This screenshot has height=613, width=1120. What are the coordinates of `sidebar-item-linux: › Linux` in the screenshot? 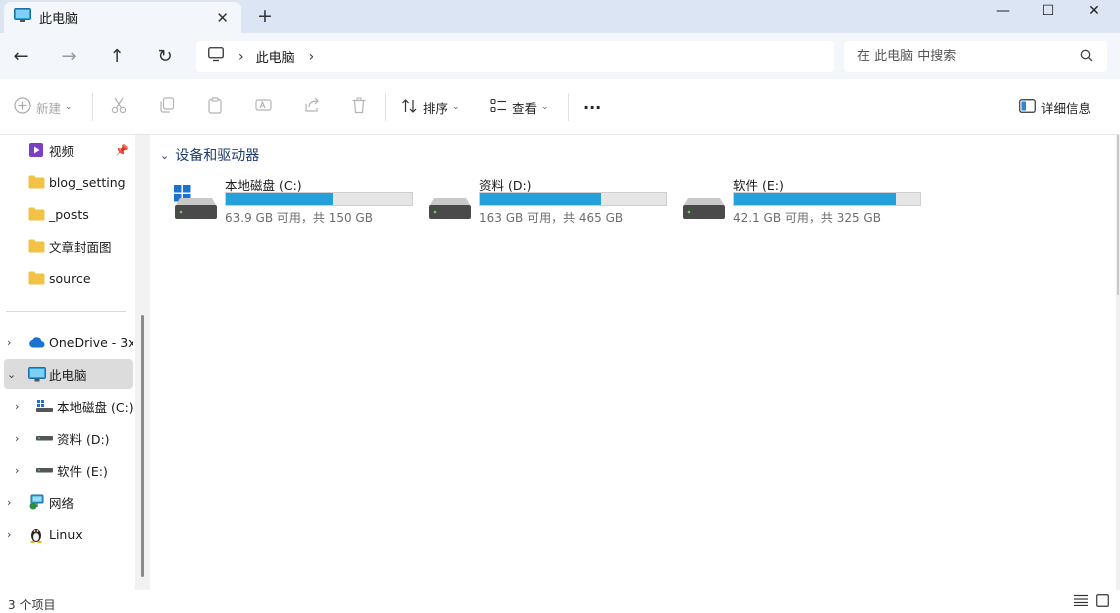 It's located at (68, 534).